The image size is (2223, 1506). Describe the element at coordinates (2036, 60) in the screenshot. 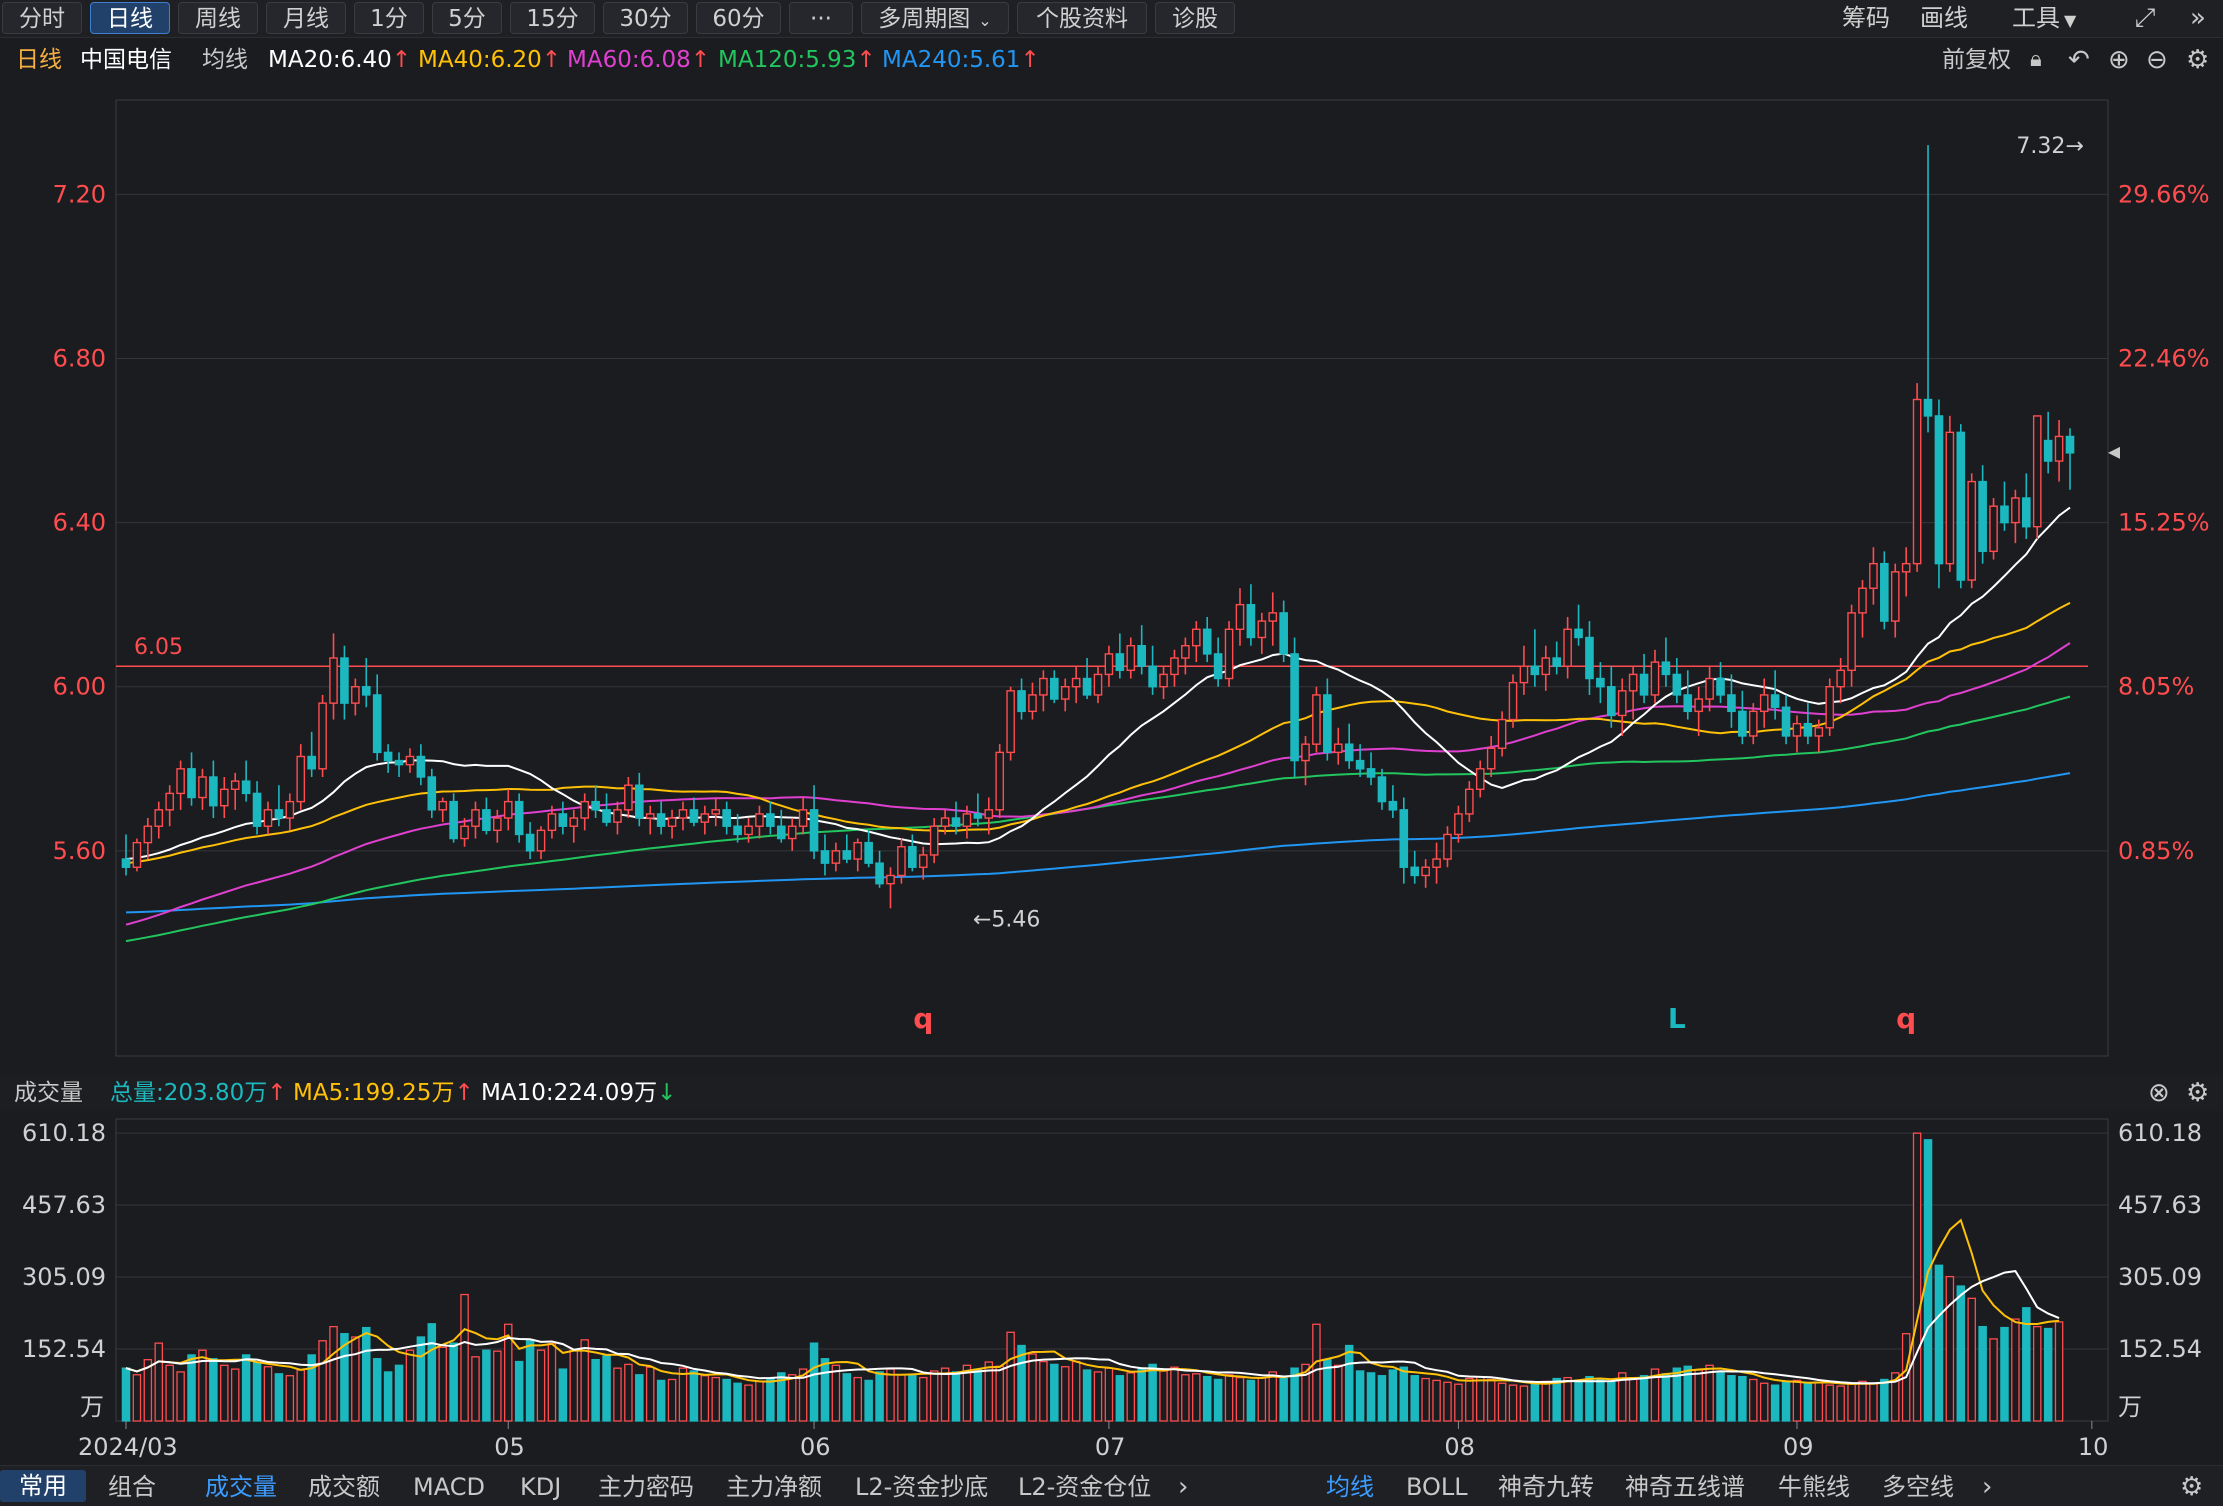

I see `lock-icon: 🔒︎` at that location.